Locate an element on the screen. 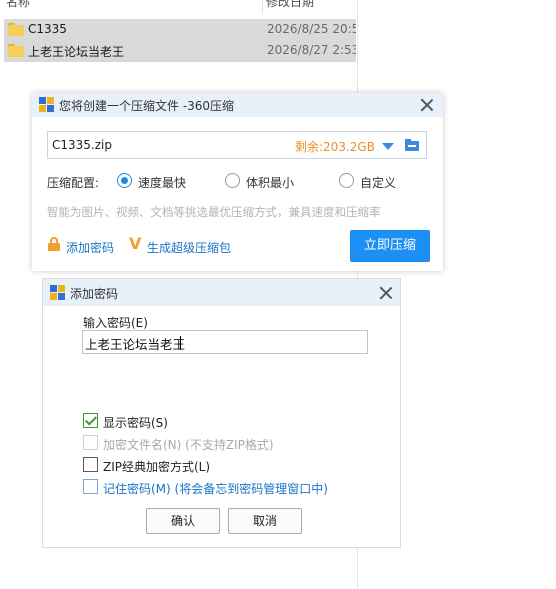  vip-icon: V is located at coordinates (135, 243).